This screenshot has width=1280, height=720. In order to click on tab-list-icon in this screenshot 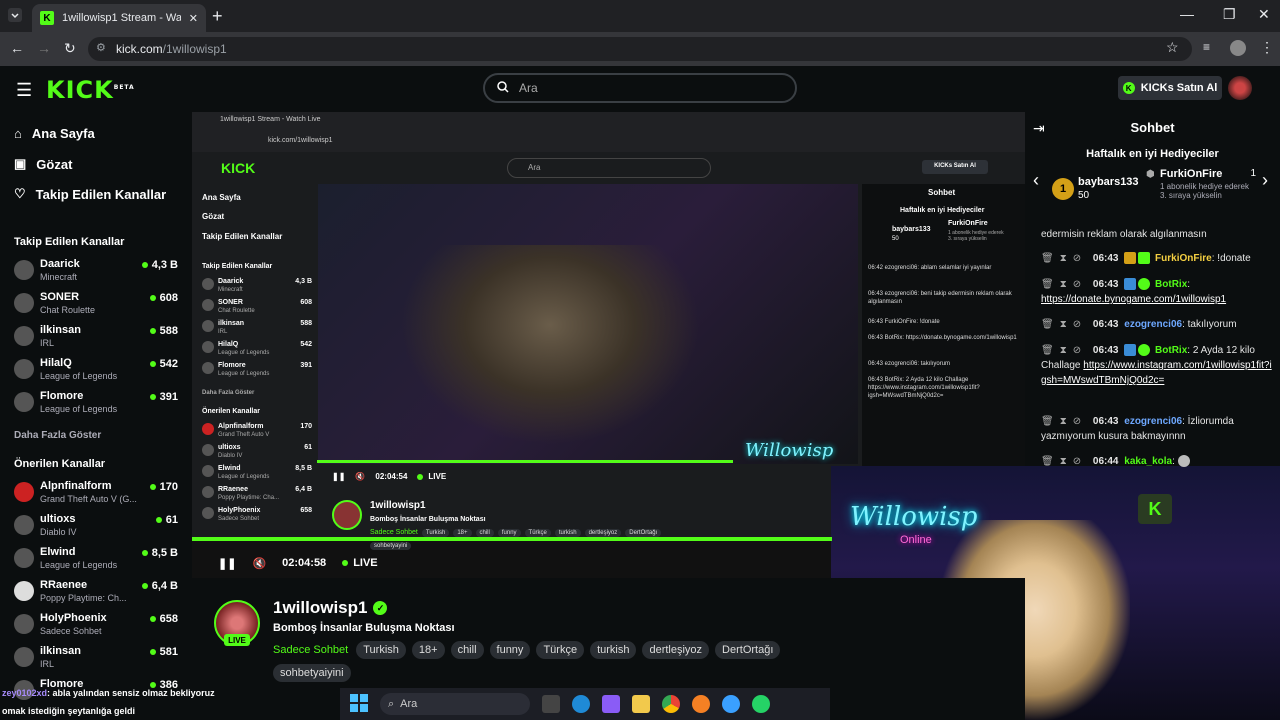, I will do `click(15, 15)`.